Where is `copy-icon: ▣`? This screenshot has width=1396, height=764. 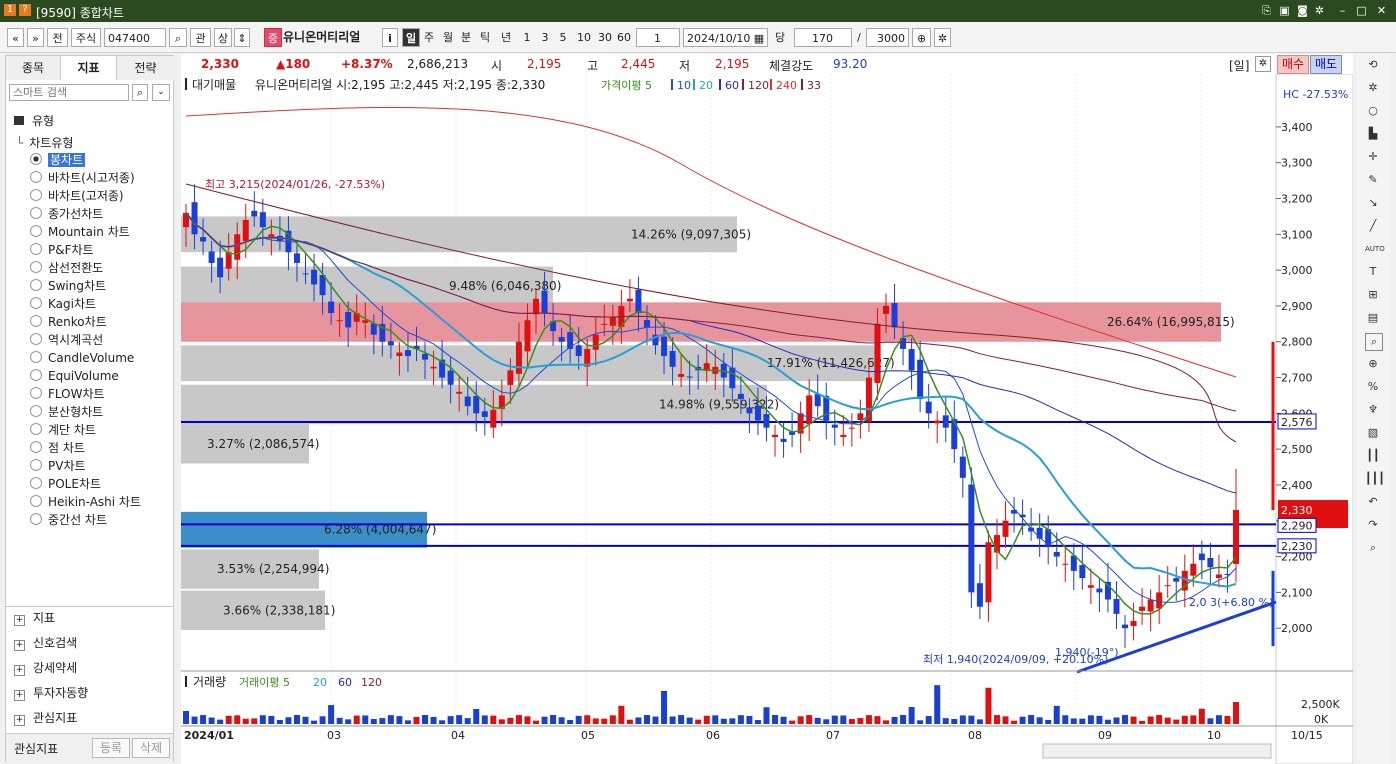 copy-icon: ▣ is located at coordinates (1284, 10).